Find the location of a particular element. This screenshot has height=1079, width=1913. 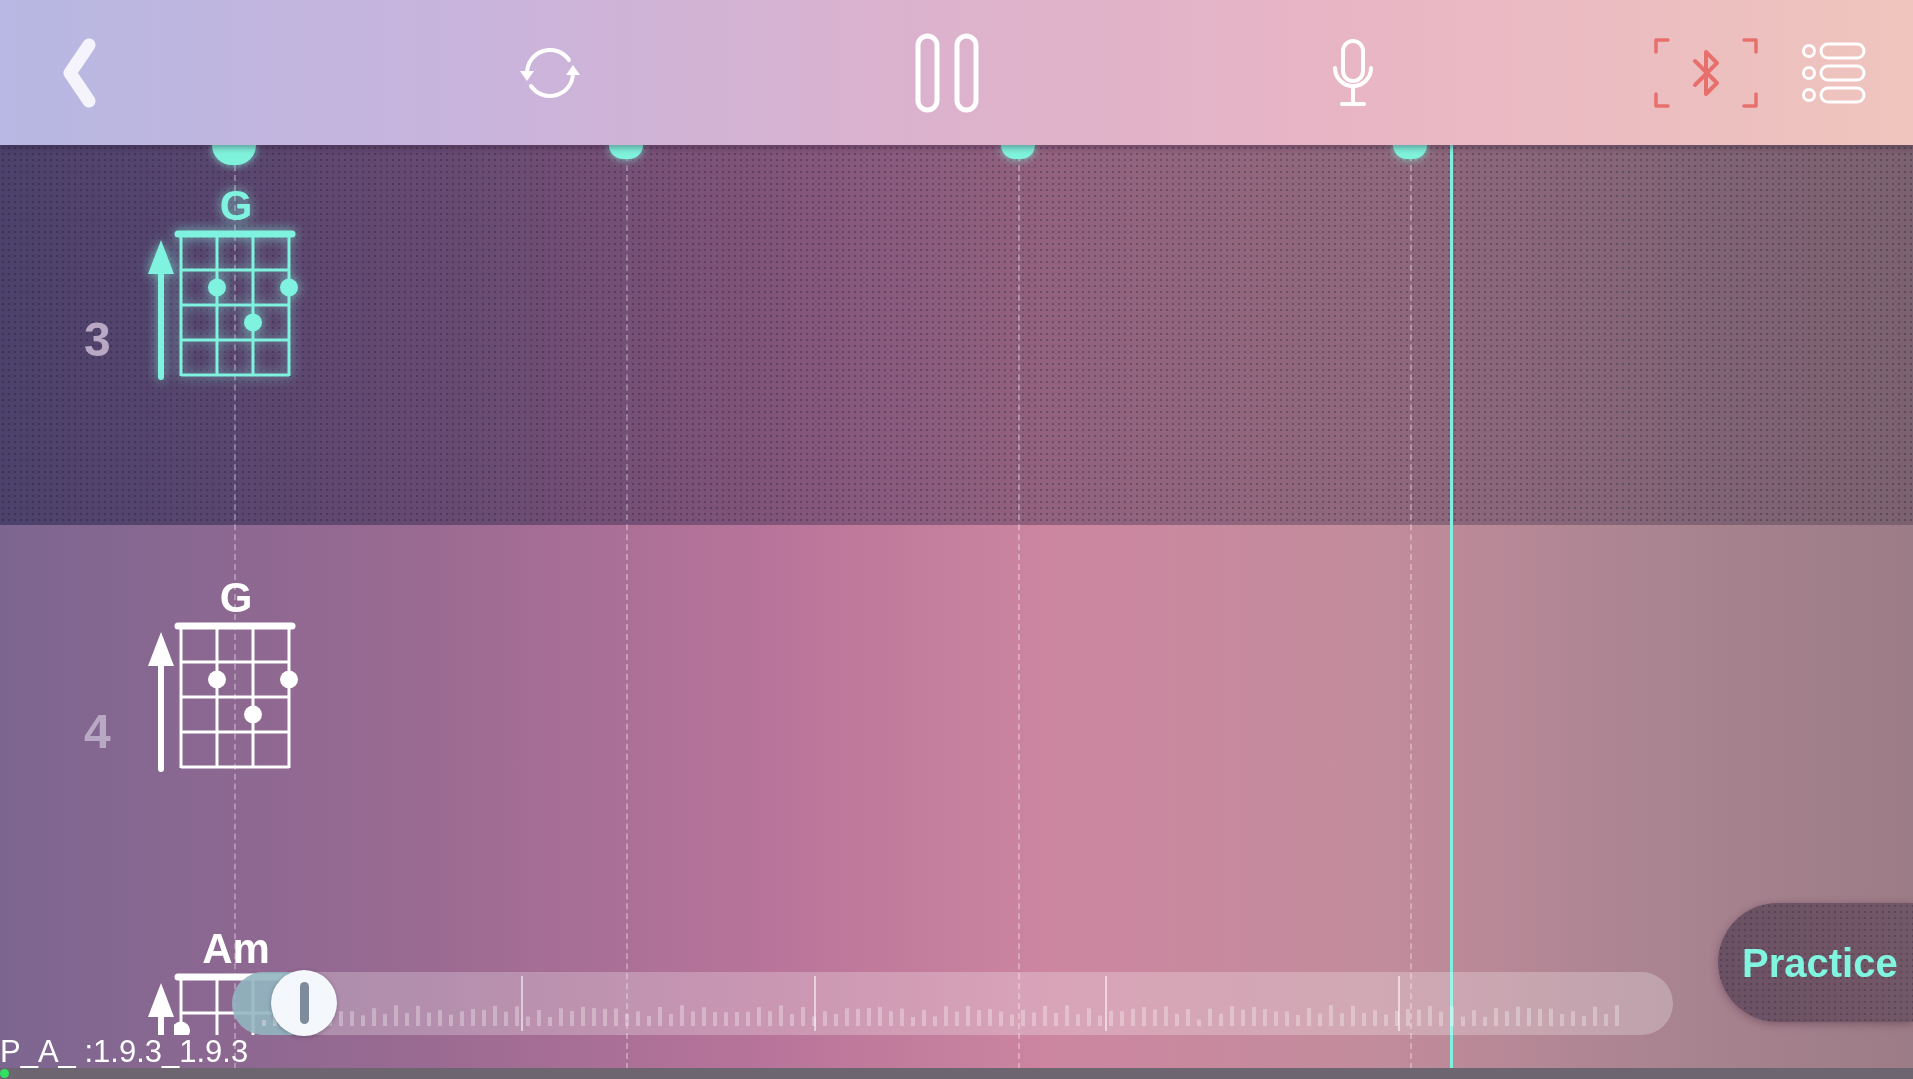

chord-name: Am is located at coordinates (236, 949).